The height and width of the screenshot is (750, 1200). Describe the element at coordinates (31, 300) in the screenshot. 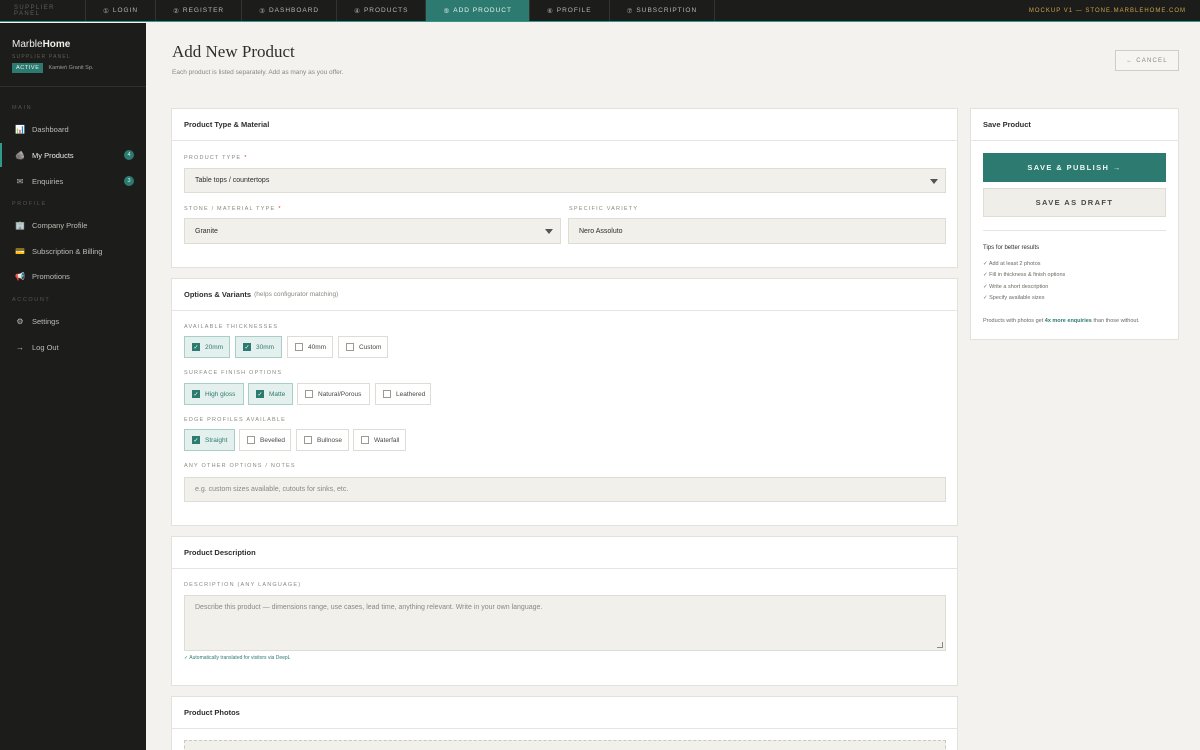

I see `nav-section-account: ACCOUNT` at that location.